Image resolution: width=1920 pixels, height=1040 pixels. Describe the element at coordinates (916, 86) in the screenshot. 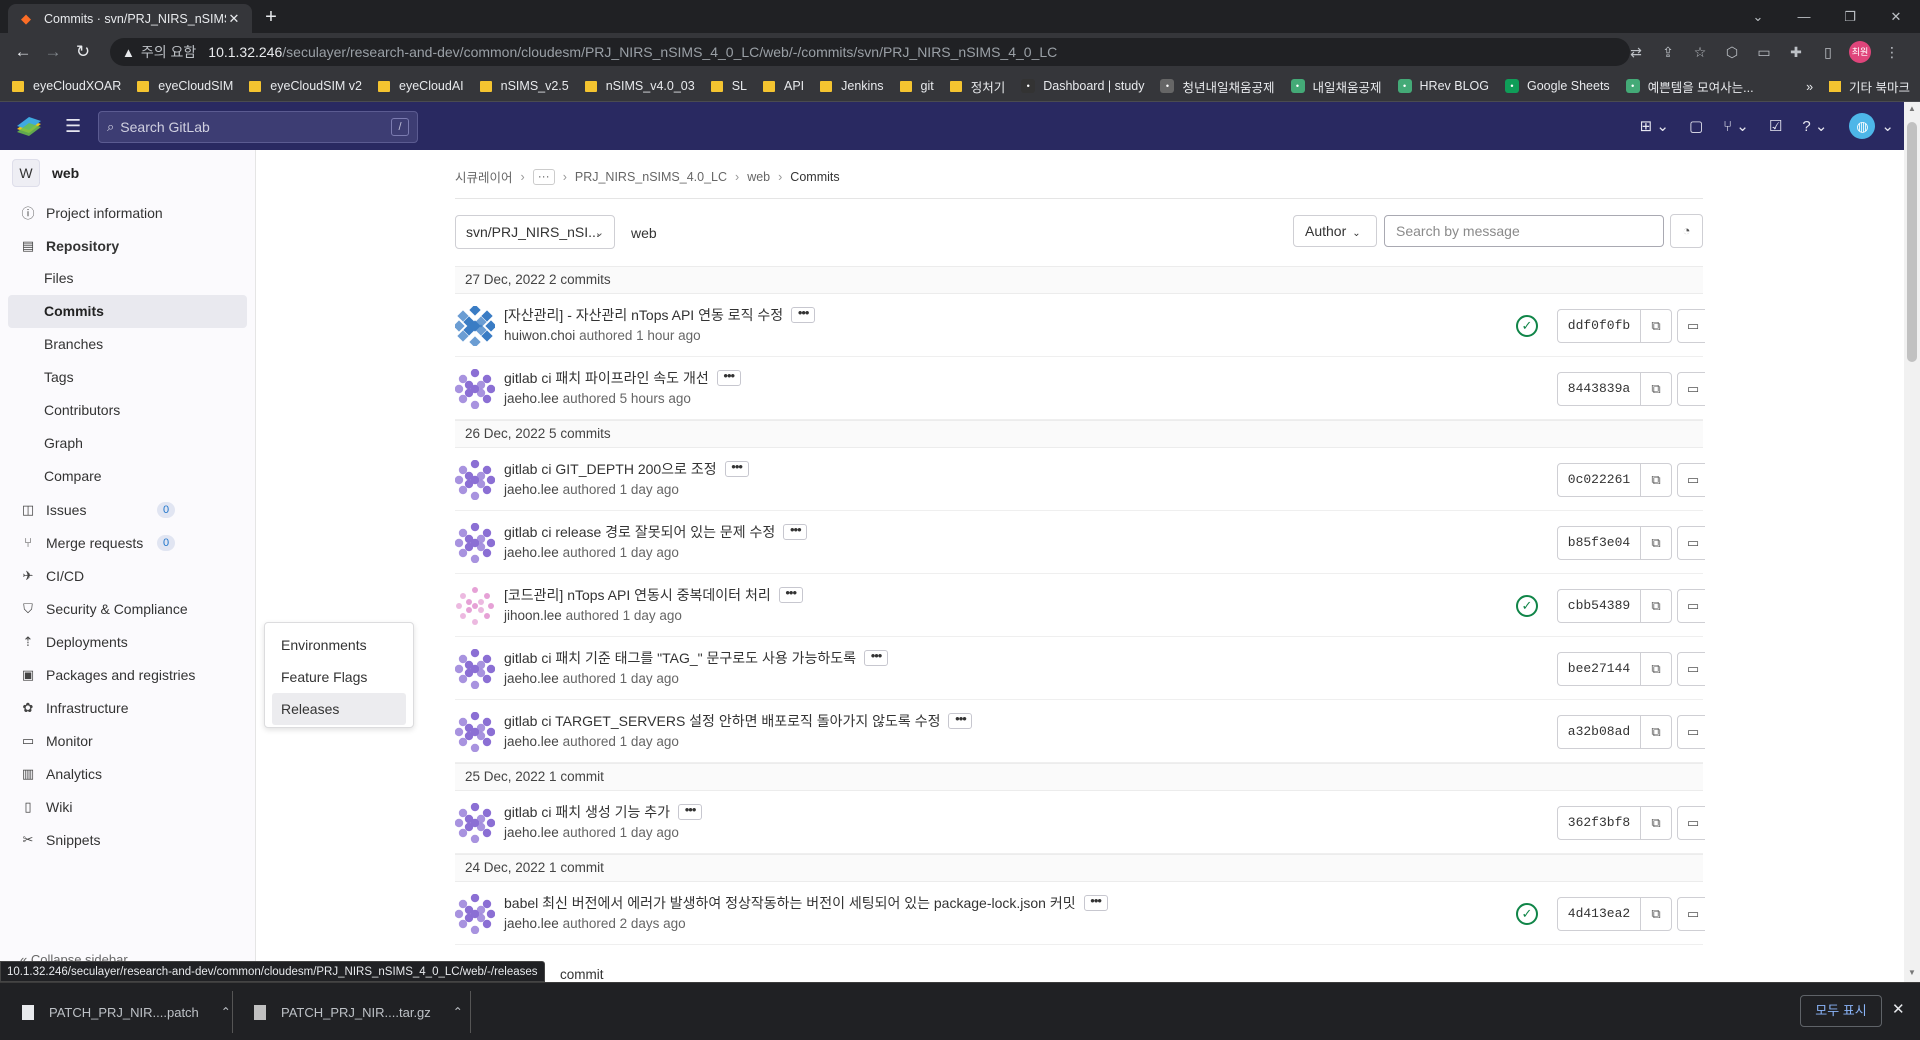

I see `bookmark-item: git` at that location.